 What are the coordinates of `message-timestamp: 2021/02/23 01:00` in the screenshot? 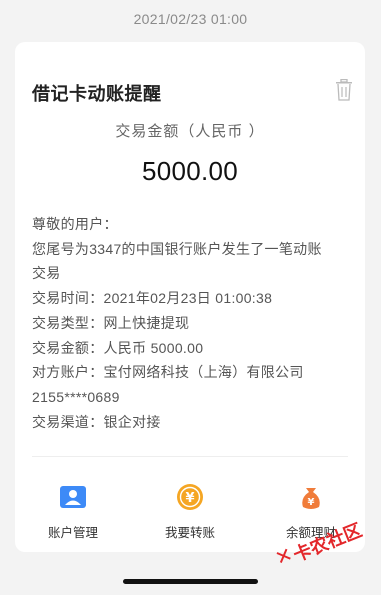 It's located at (190, 19).